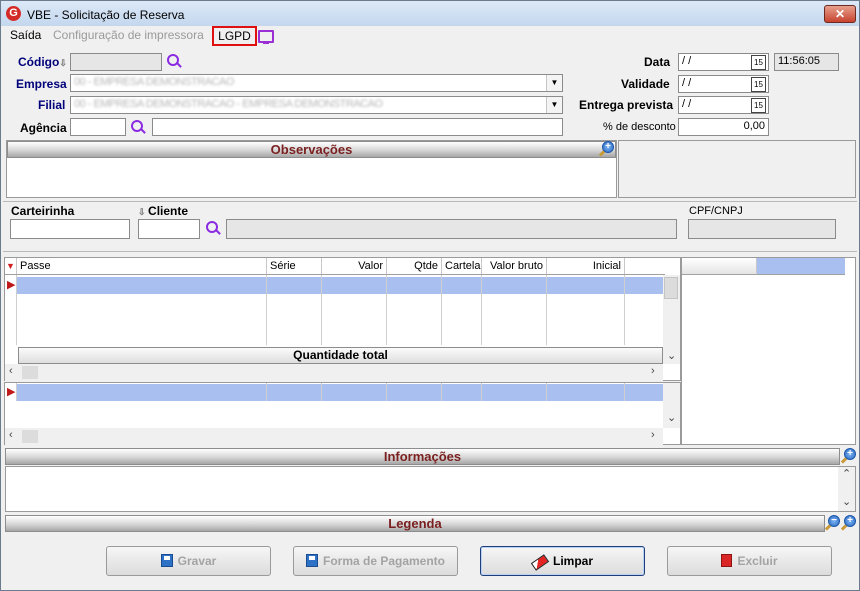 This screenshot has height=591, width=860. I want to click on data-value: / /, so click(687, 61).